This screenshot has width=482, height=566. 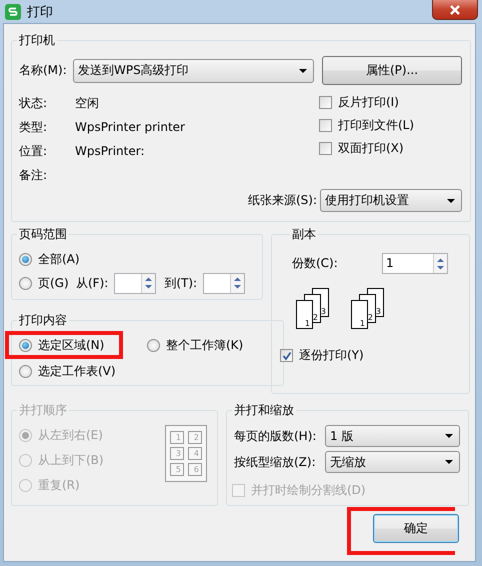 What do you see at coordinates (87, 103) in the screenshot?
I see `info-value: 空闲` at bounding box center [87, 103].